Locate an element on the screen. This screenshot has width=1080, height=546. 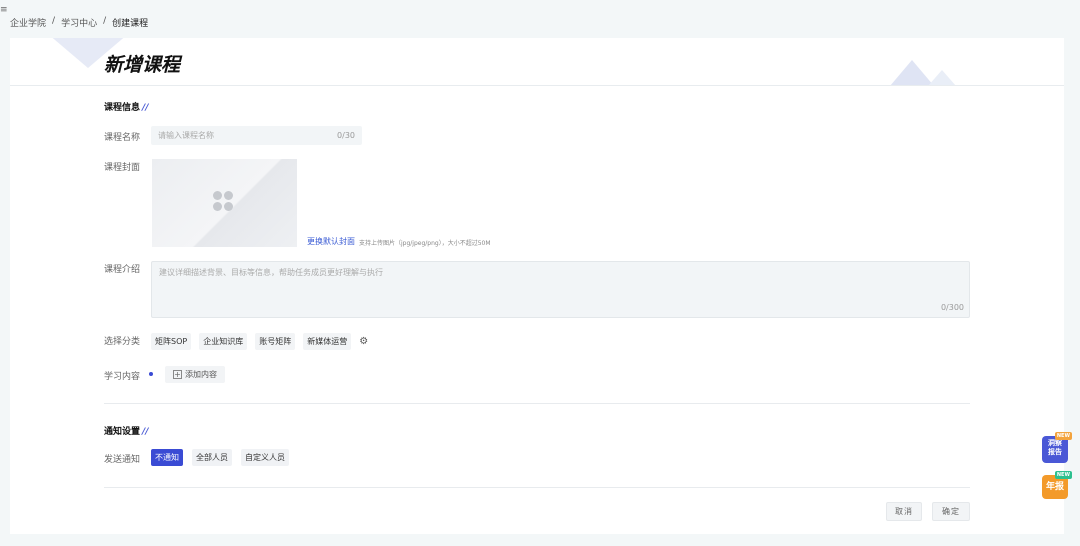
course-cover-image is located at coordinates (224, 203).